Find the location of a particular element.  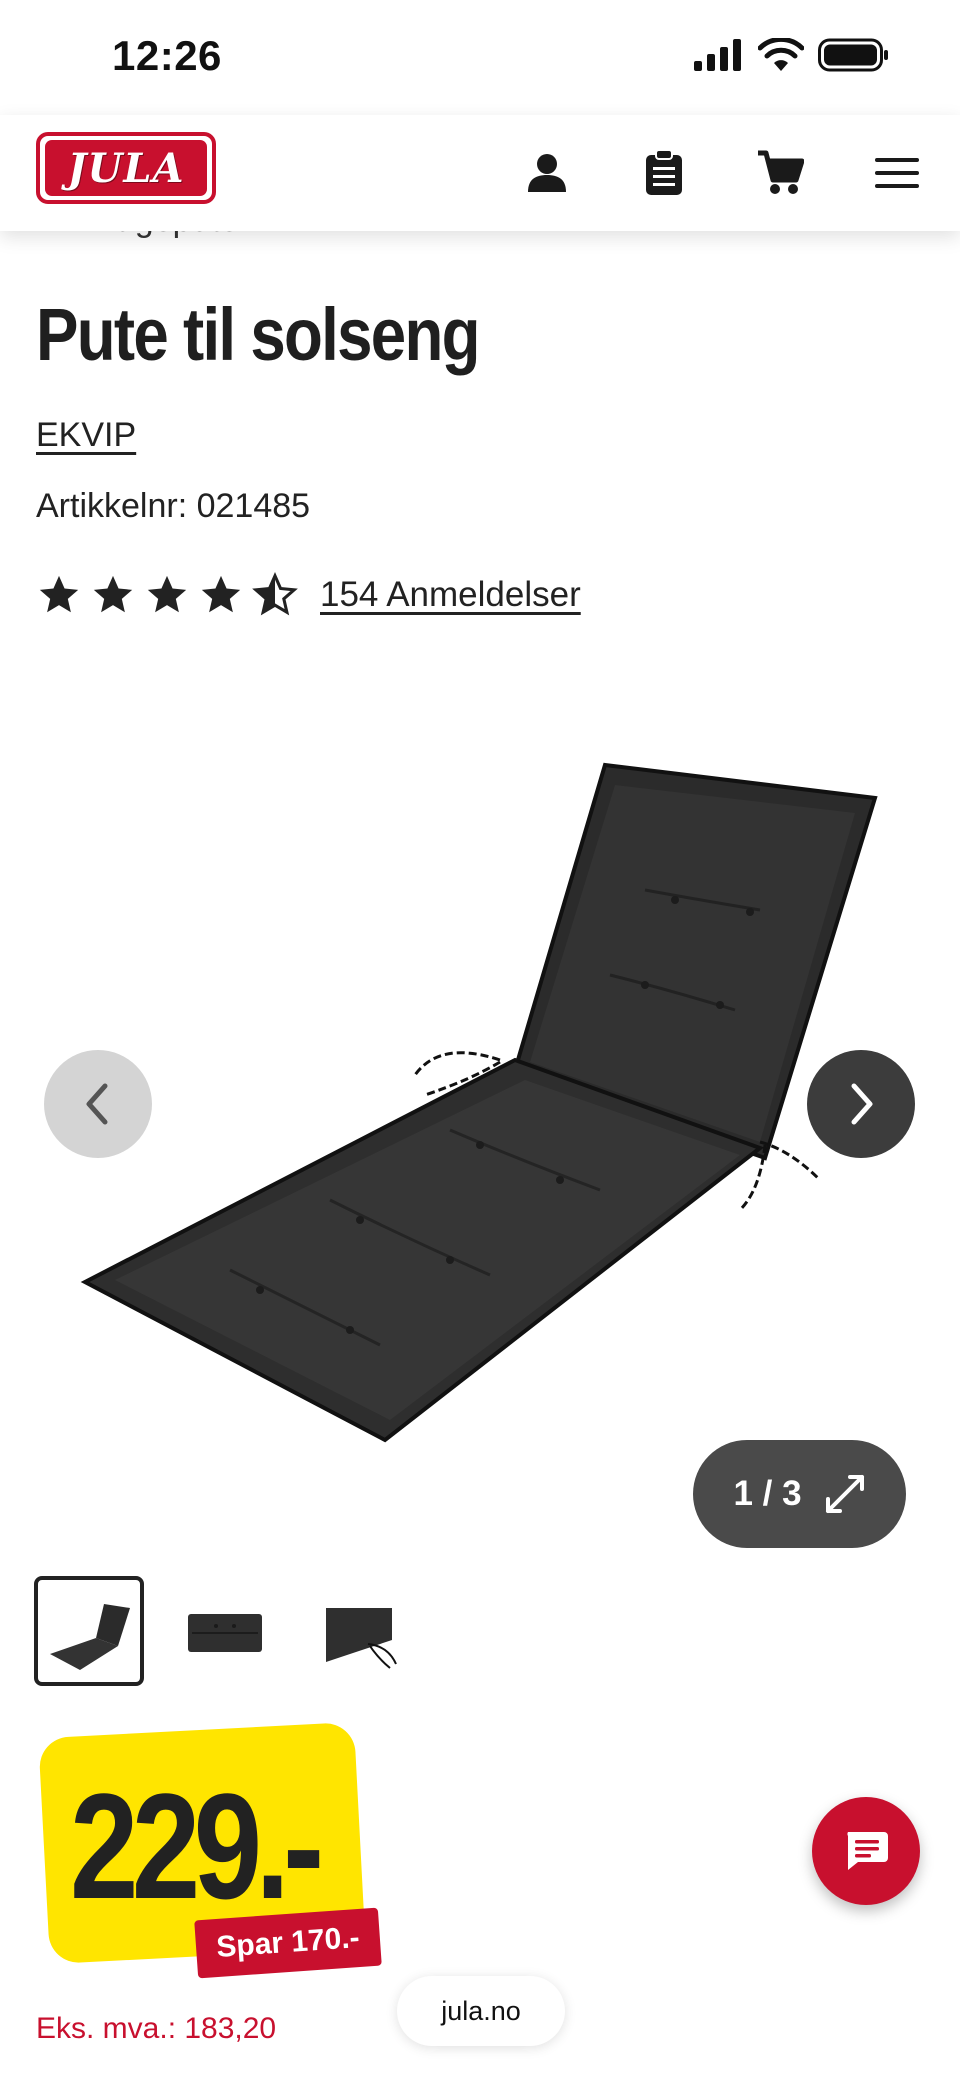

menu-icon is located at coordinates (897, 173).